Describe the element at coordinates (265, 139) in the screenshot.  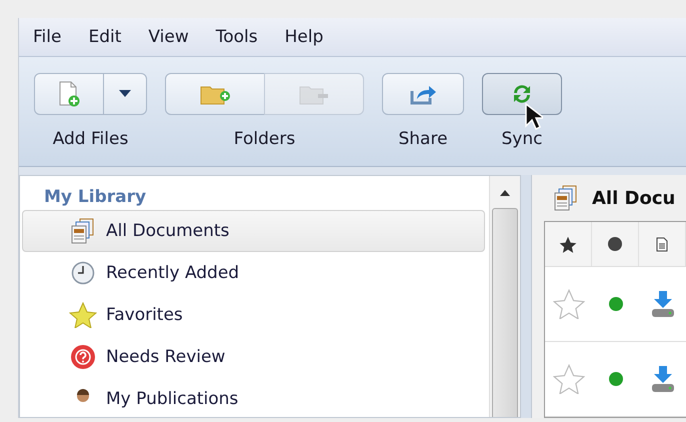
I see `toolbar-label: Folders` at that location.